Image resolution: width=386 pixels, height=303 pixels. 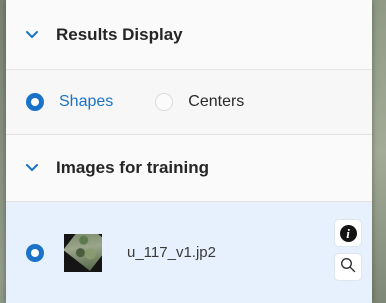 What do you see at coordinates (119, 34) in the screenshot?
I see `results-display-title: Results Display` at bounding box center [119, 34].